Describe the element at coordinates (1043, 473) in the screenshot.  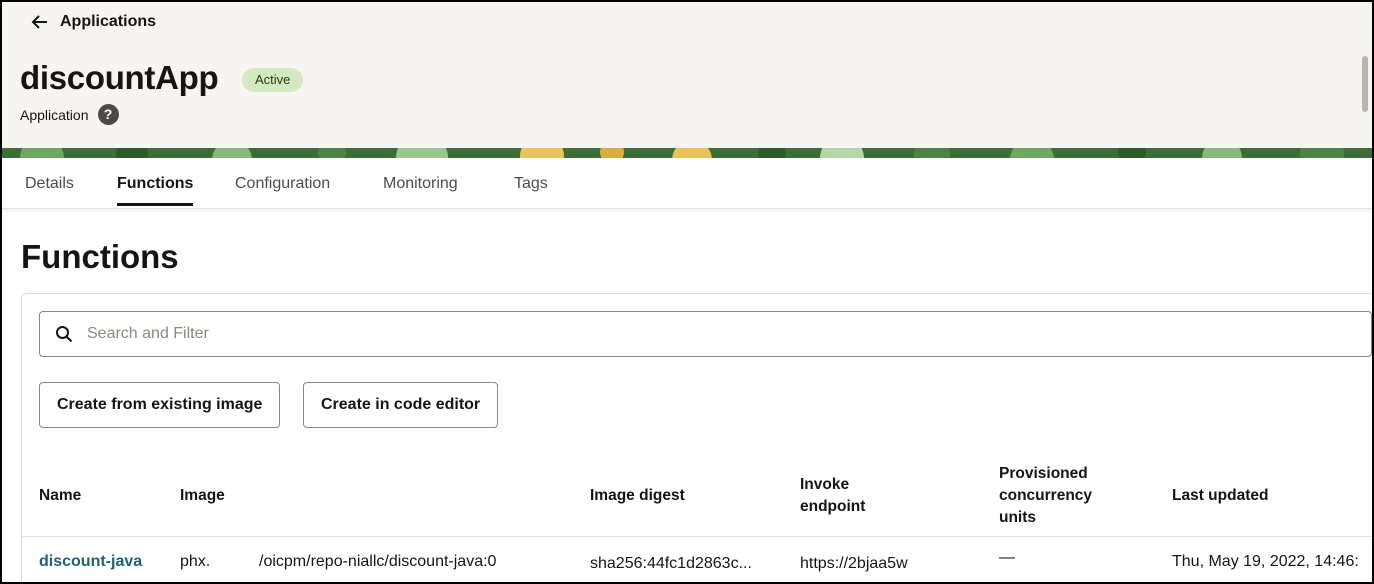
I see `column-header-concurrency-line1: Provisioned` at that location.